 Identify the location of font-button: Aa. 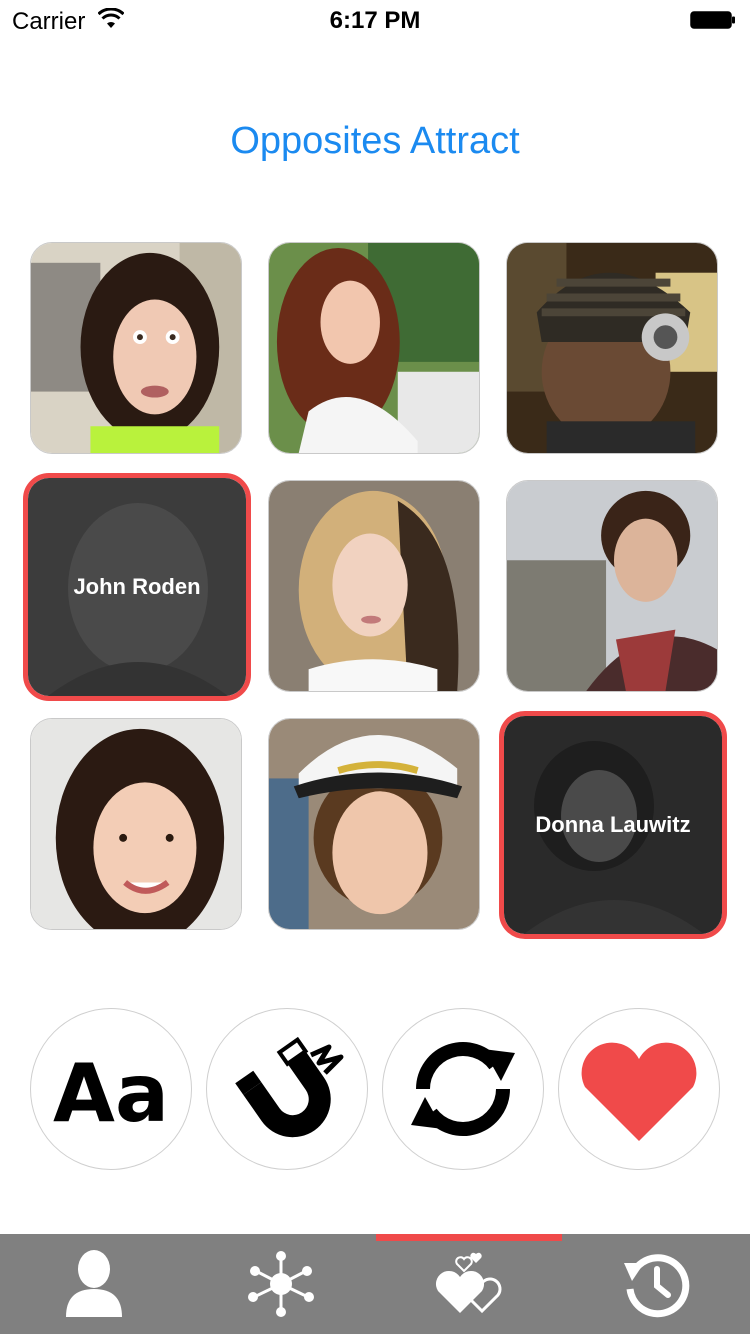
(111, 1089).